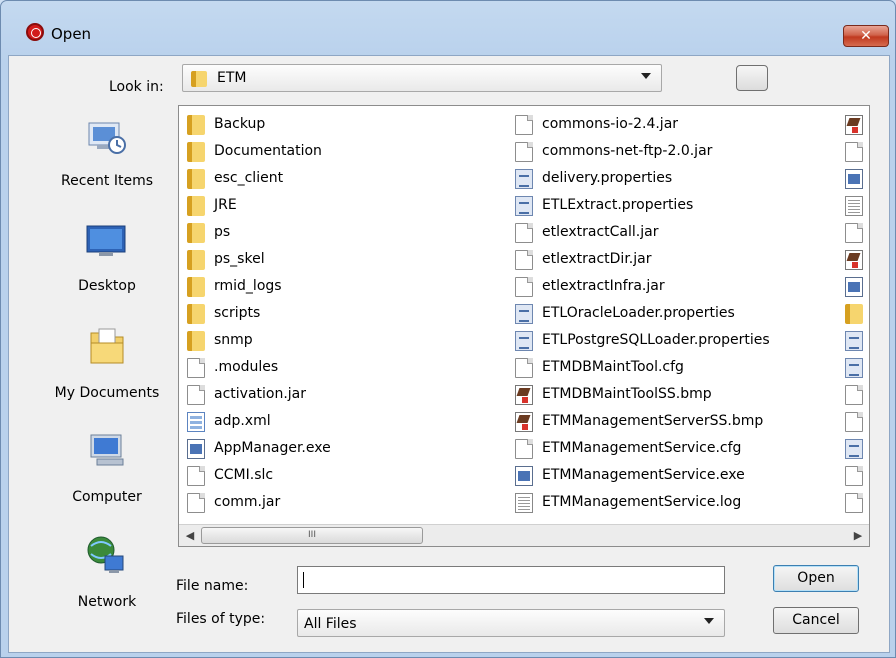 The width and height of the screenshot is (896, 658). Describe the element at coordinates (136, 87) in the screenshot. I see `look-in-label: Look in:` at that location.